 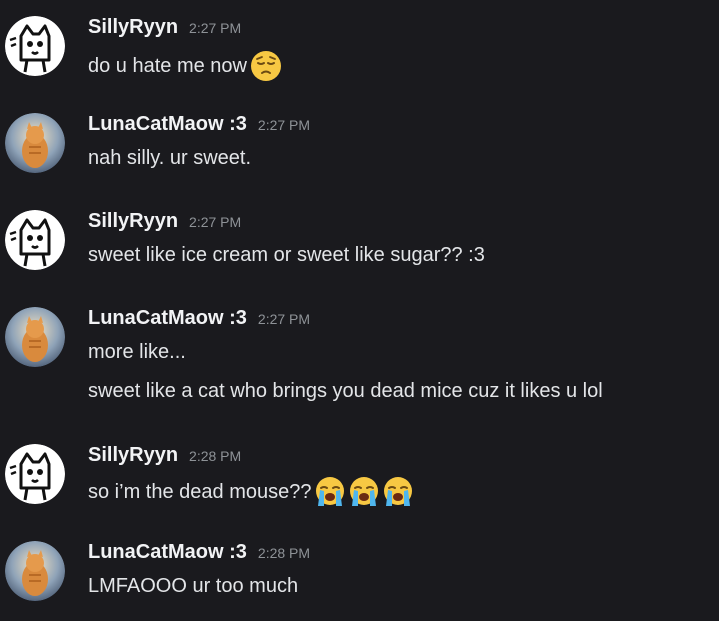 I want to click on message-text: do u hate me now, so click(x=185, y=66).